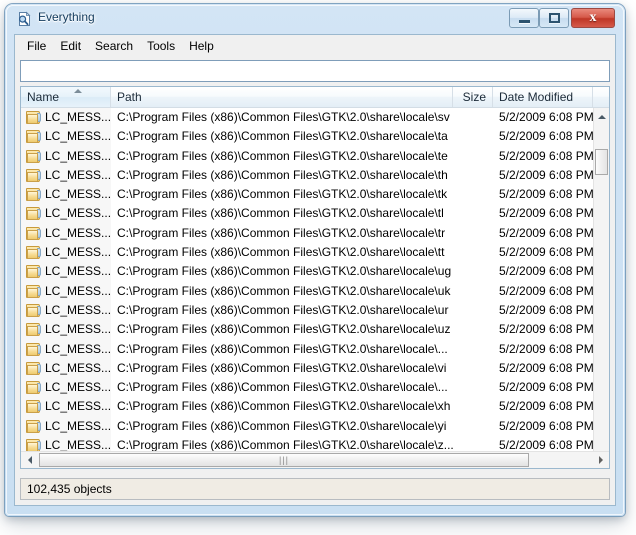 This screenshot has height=535, width=636. Describe the element at coordinates (543, 97) in the screenshot. I see `column-header-date-modified: Date Modified` at that location.